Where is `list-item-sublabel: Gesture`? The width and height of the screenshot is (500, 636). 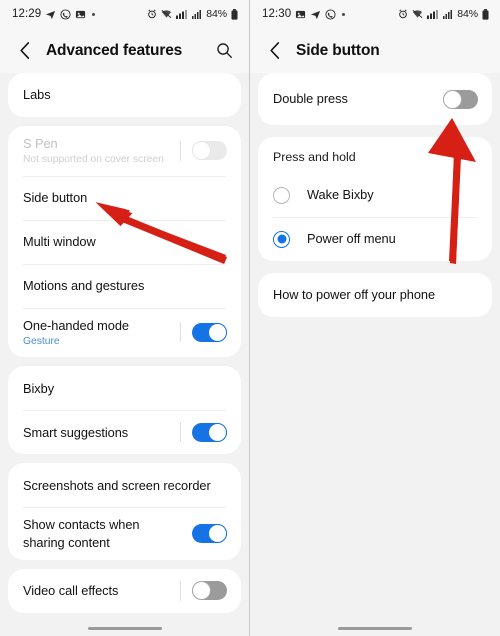
list-item-sublabel: Gesture is located at coordinates (41, 341).